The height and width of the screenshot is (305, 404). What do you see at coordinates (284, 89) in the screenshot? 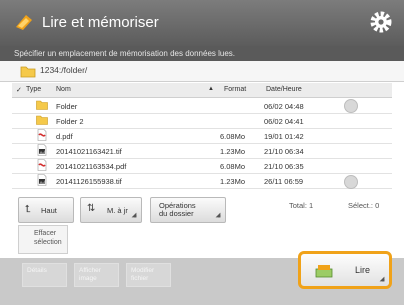
I see `col-date: Date/Heure` at bounding box center [284, 89].